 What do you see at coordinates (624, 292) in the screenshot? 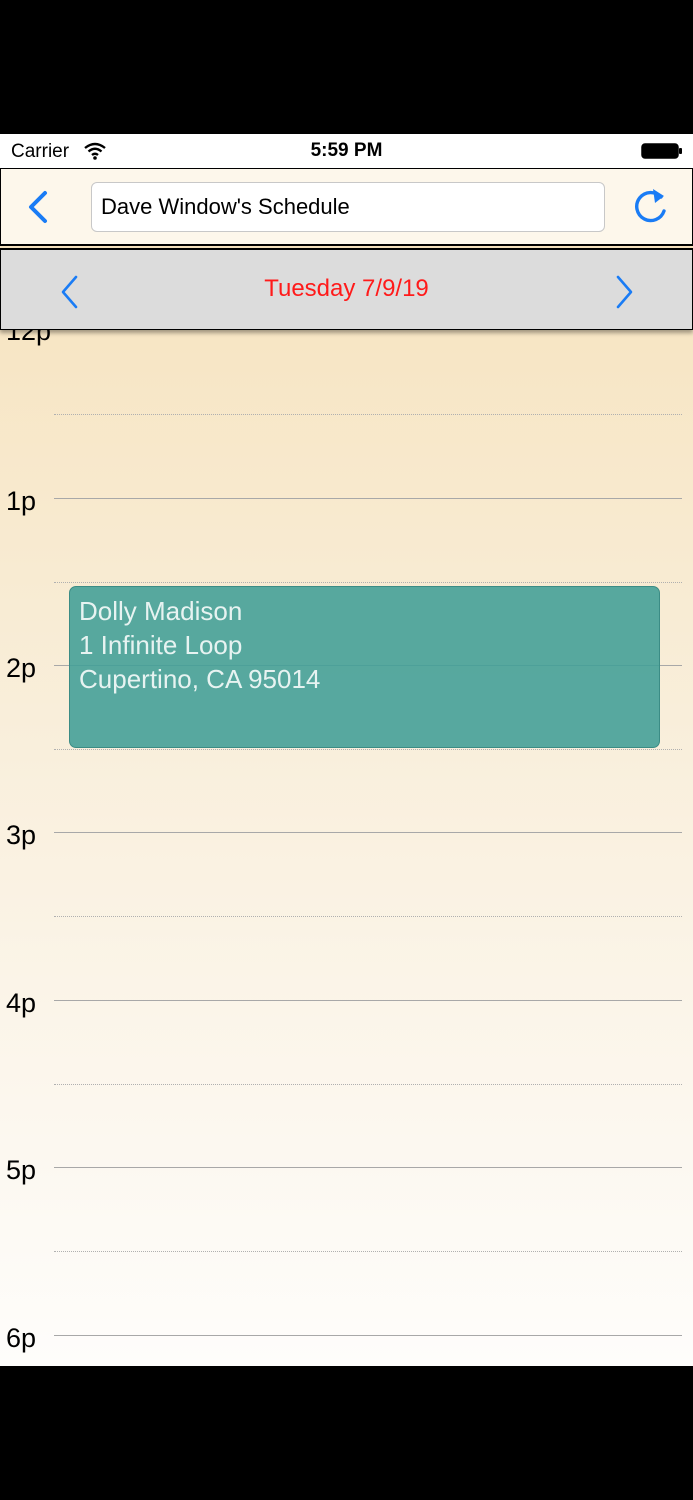
I see `next-day-icon` at bounding box center [624, 292].